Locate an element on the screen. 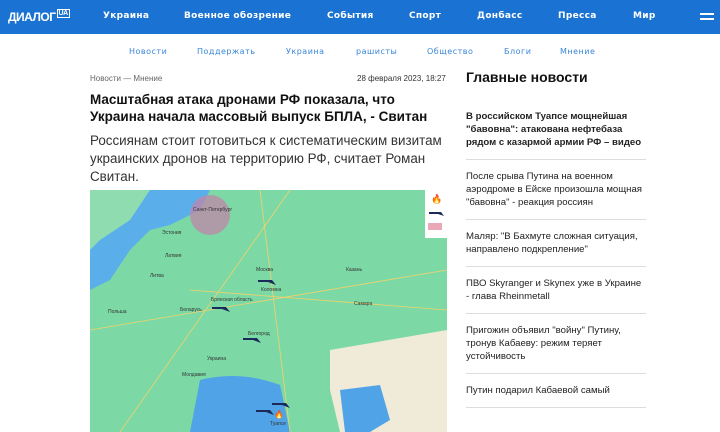 The height and width of the screenshot is (432, 720). nav-ukraine: Украина is located at coordinates (126, 16).